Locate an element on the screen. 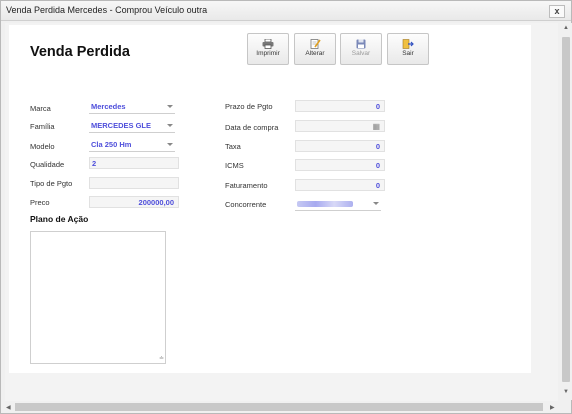  taxa-value: 0 is located at coordinates (377, 146).